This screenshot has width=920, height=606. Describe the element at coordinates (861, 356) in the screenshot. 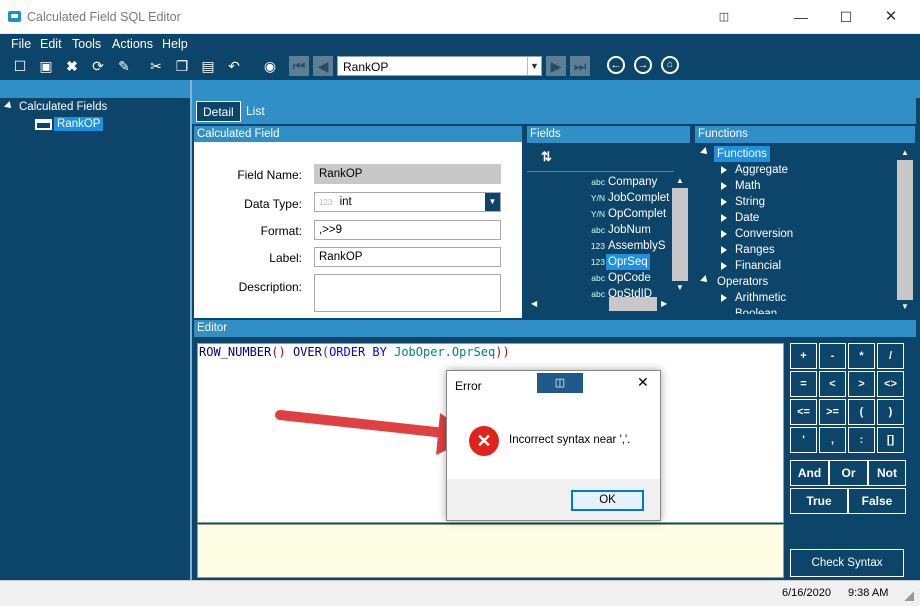

I see `calc-button-multiply: *` at that location.